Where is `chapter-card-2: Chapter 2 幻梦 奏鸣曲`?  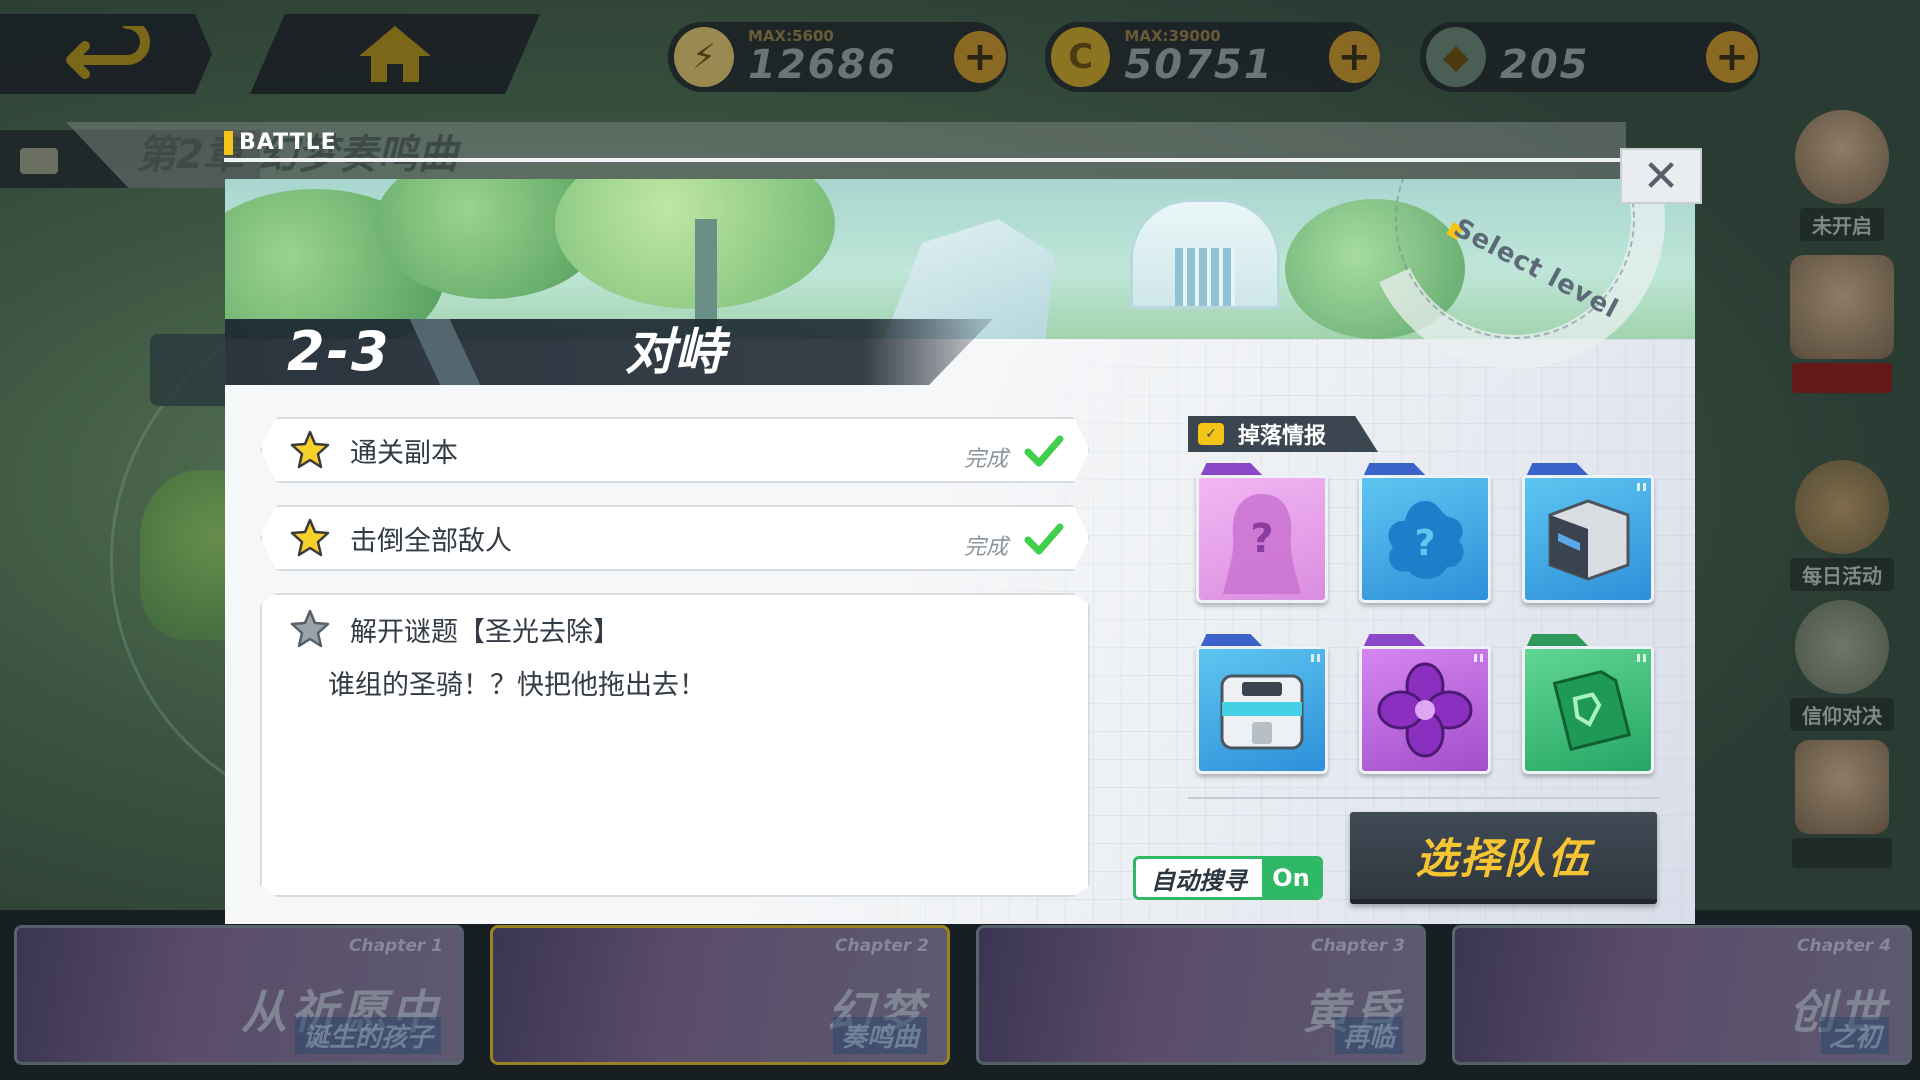 chapter-card-2: Chapter 2 幻梦 奏鸣曲 is located at coordinates (720, 995).